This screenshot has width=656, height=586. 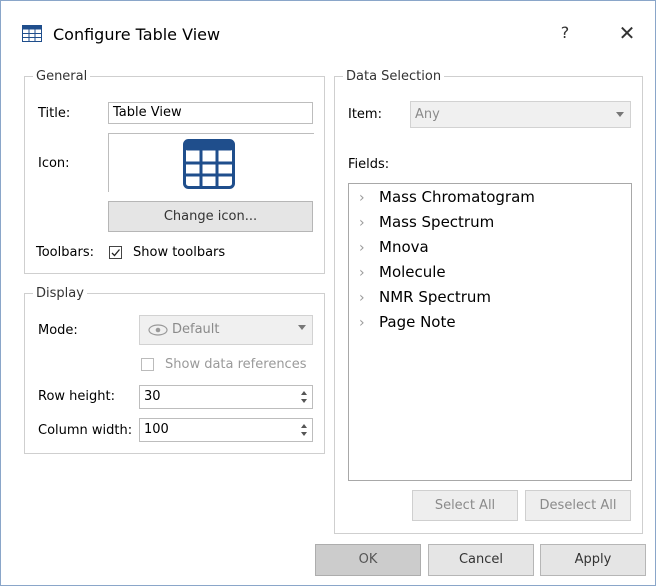 I want to click on tree-item-label: NMR Spectrum, so click(x=435, y=297).